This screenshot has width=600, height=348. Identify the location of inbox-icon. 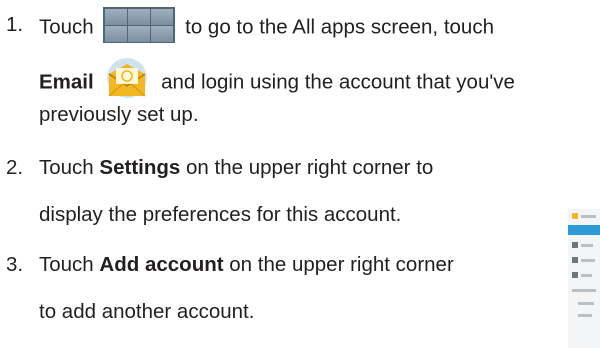
(575, 260).